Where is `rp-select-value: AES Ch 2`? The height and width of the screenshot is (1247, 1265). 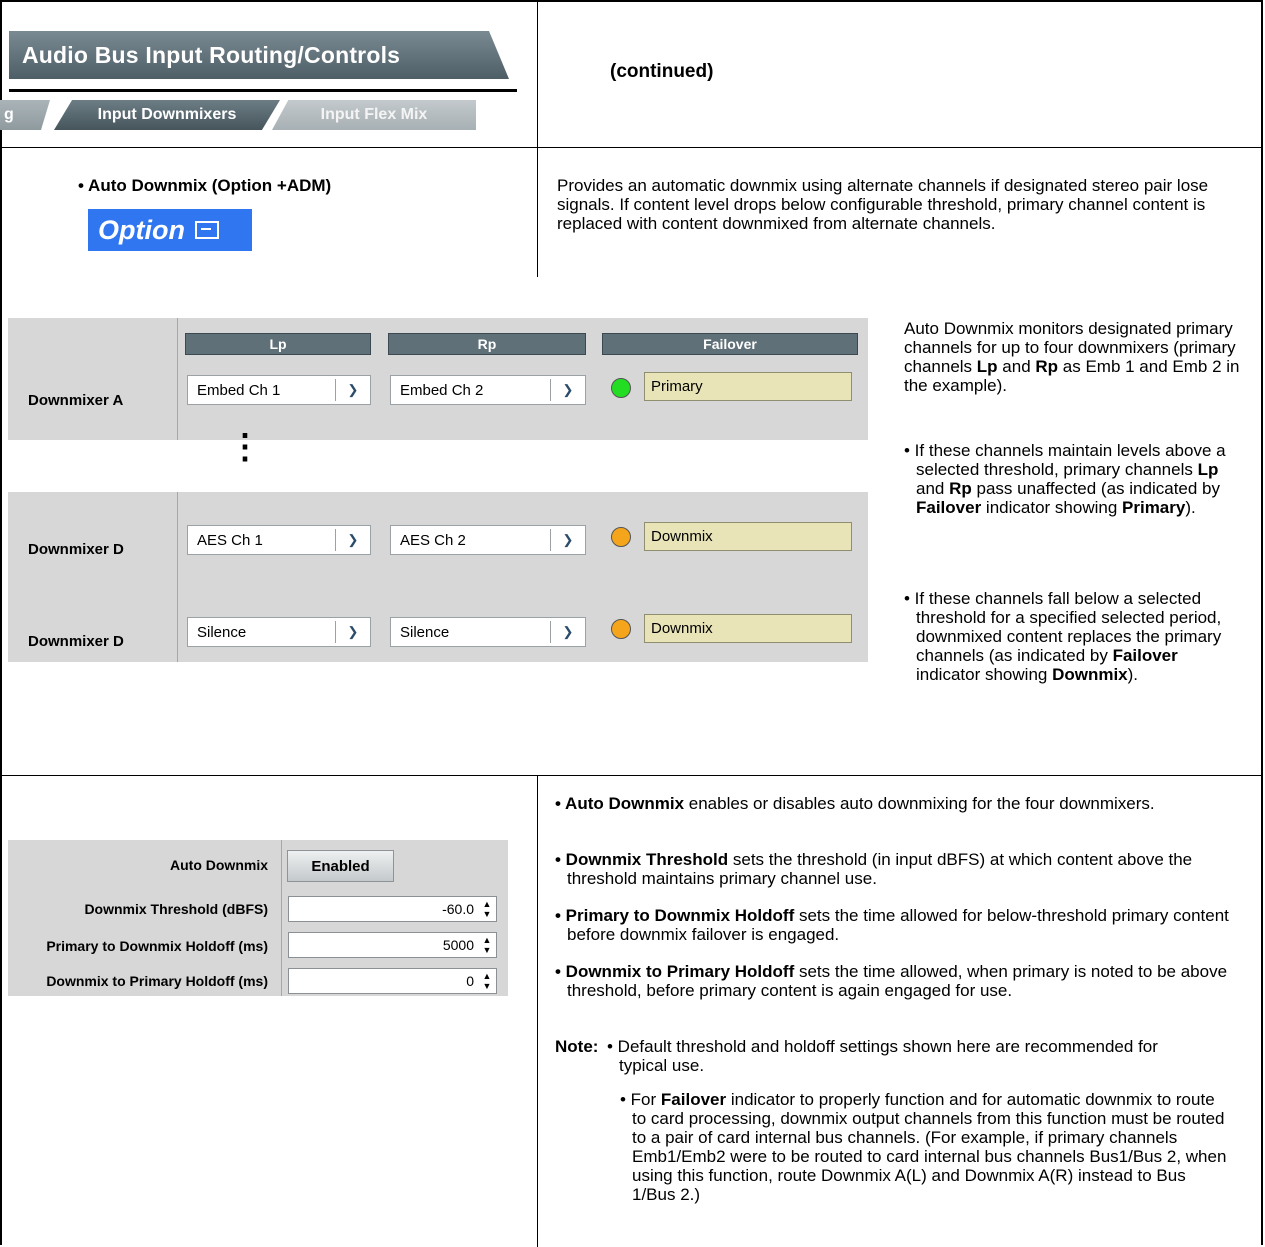 rp-select-value: AES Ch 2 is located at coordinates (433, 540).